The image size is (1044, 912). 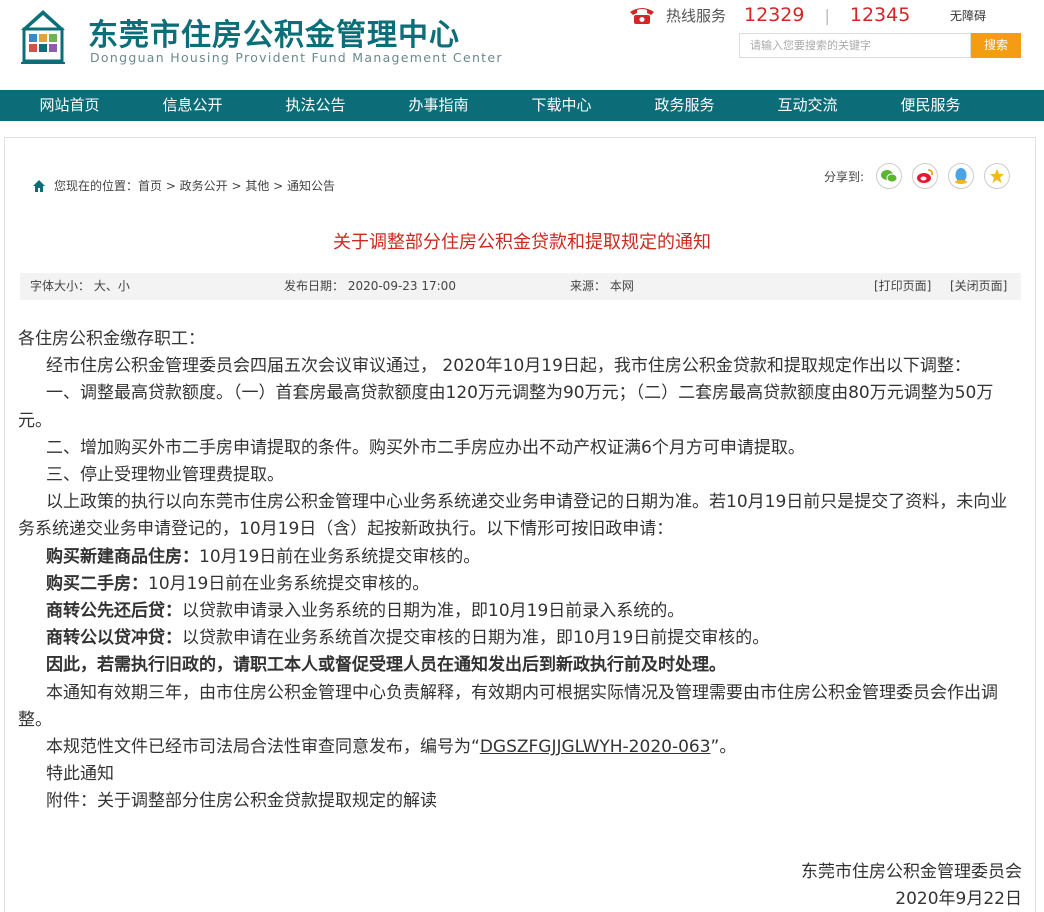 I want to click on bold-note-text: 因此，若需执行旧政的，请职工本人或督促受理人员在通知发出后到新政执行前及时处理。, so click(x=386, y=665).